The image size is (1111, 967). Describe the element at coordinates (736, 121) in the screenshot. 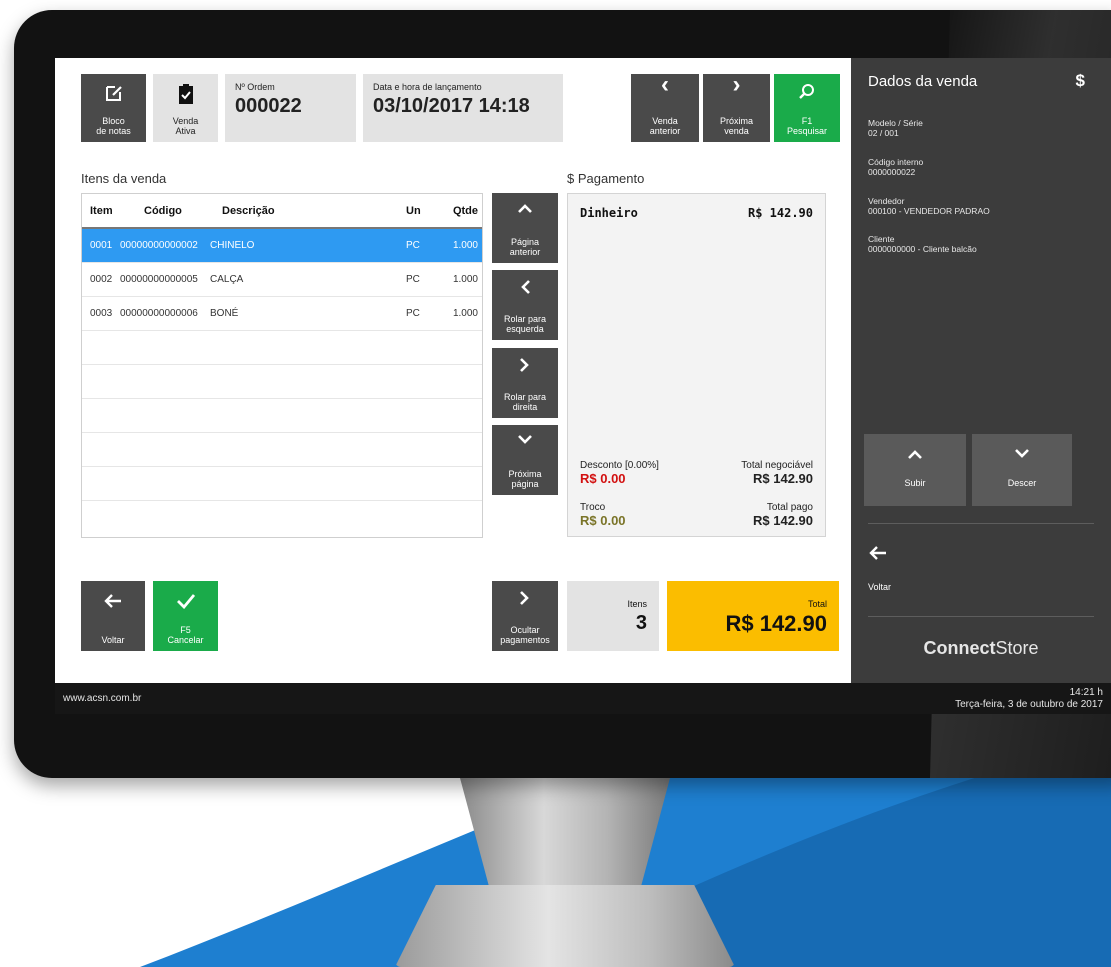

I see `next-sale-label-1: Próxima` at that location.